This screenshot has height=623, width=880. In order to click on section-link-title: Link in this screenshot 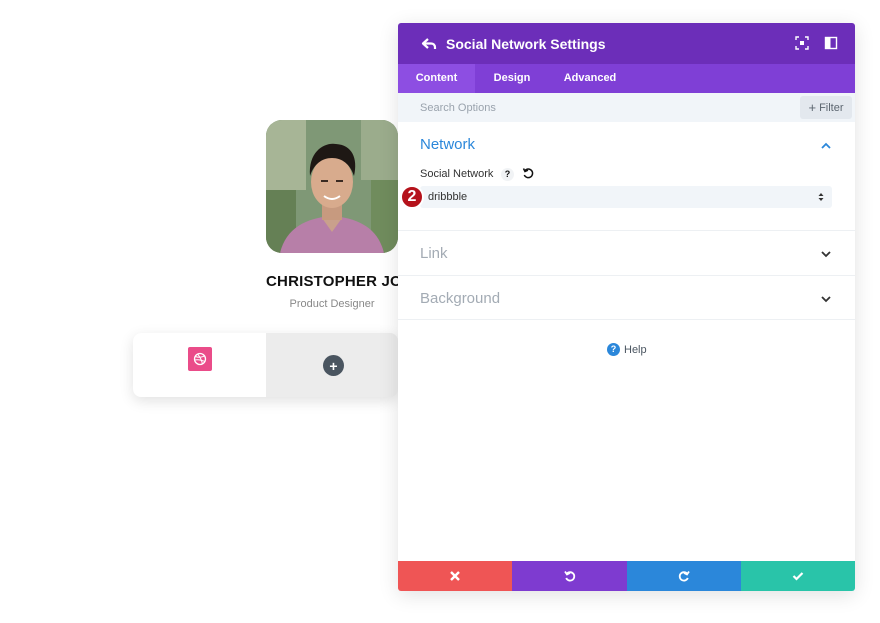, I will do `click(434, 253)`.